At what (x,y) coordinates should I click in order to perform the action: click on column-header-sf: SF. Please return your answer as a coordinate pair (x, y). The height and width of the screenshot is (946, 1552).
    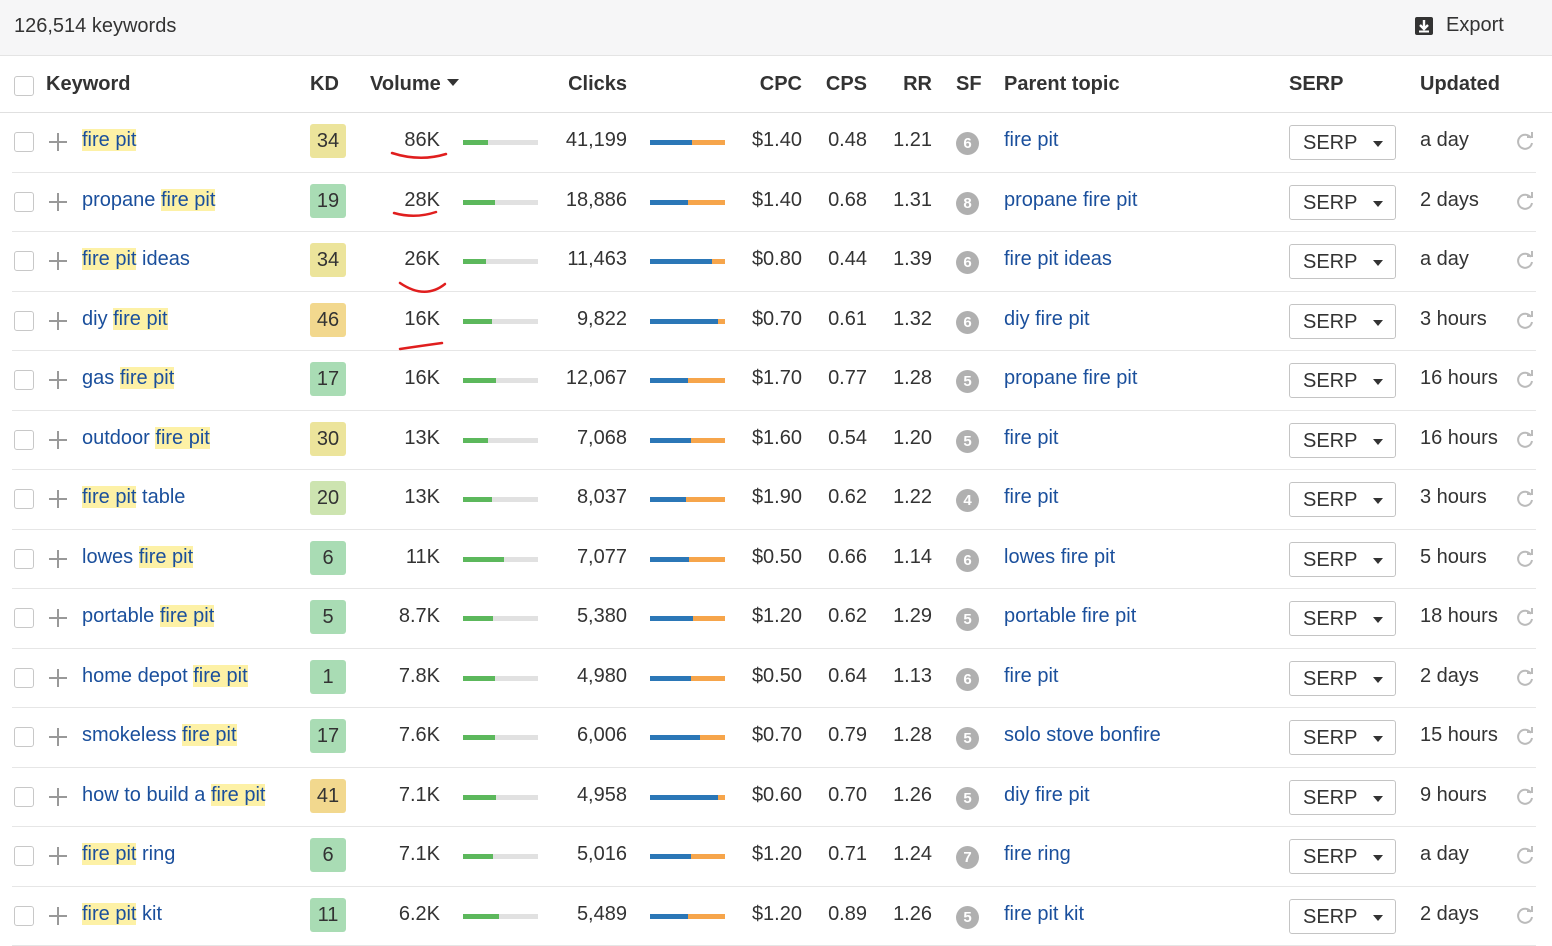
    Looking at the image, I should click on (969, 84).